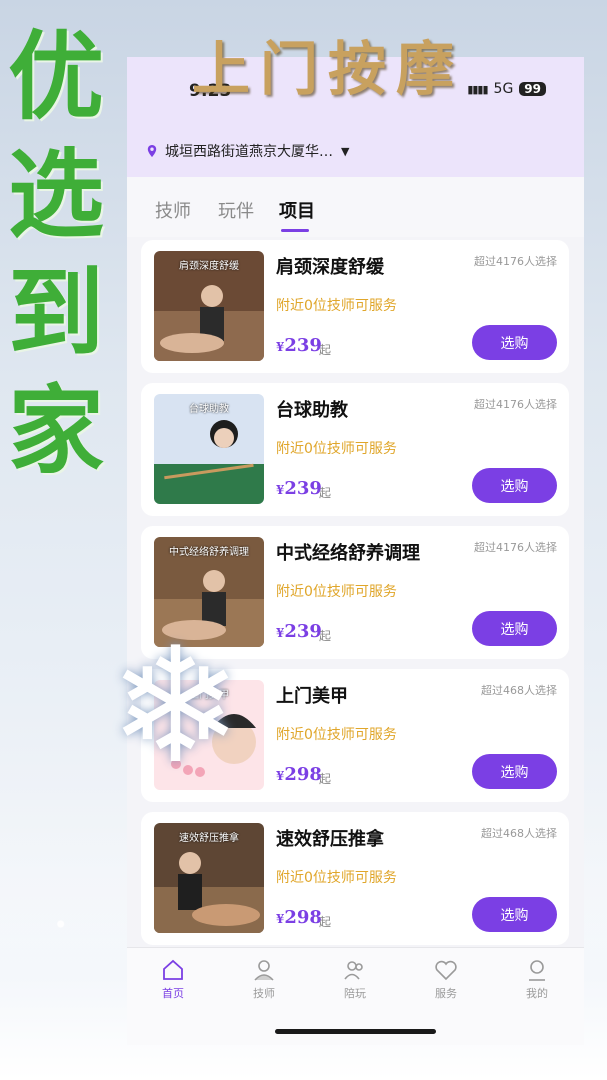 The image size is (607, 1080). What do you see at coordinates (537, 970) in the screenshot?
I see `profile-icon` at bounding box center [537, 970].